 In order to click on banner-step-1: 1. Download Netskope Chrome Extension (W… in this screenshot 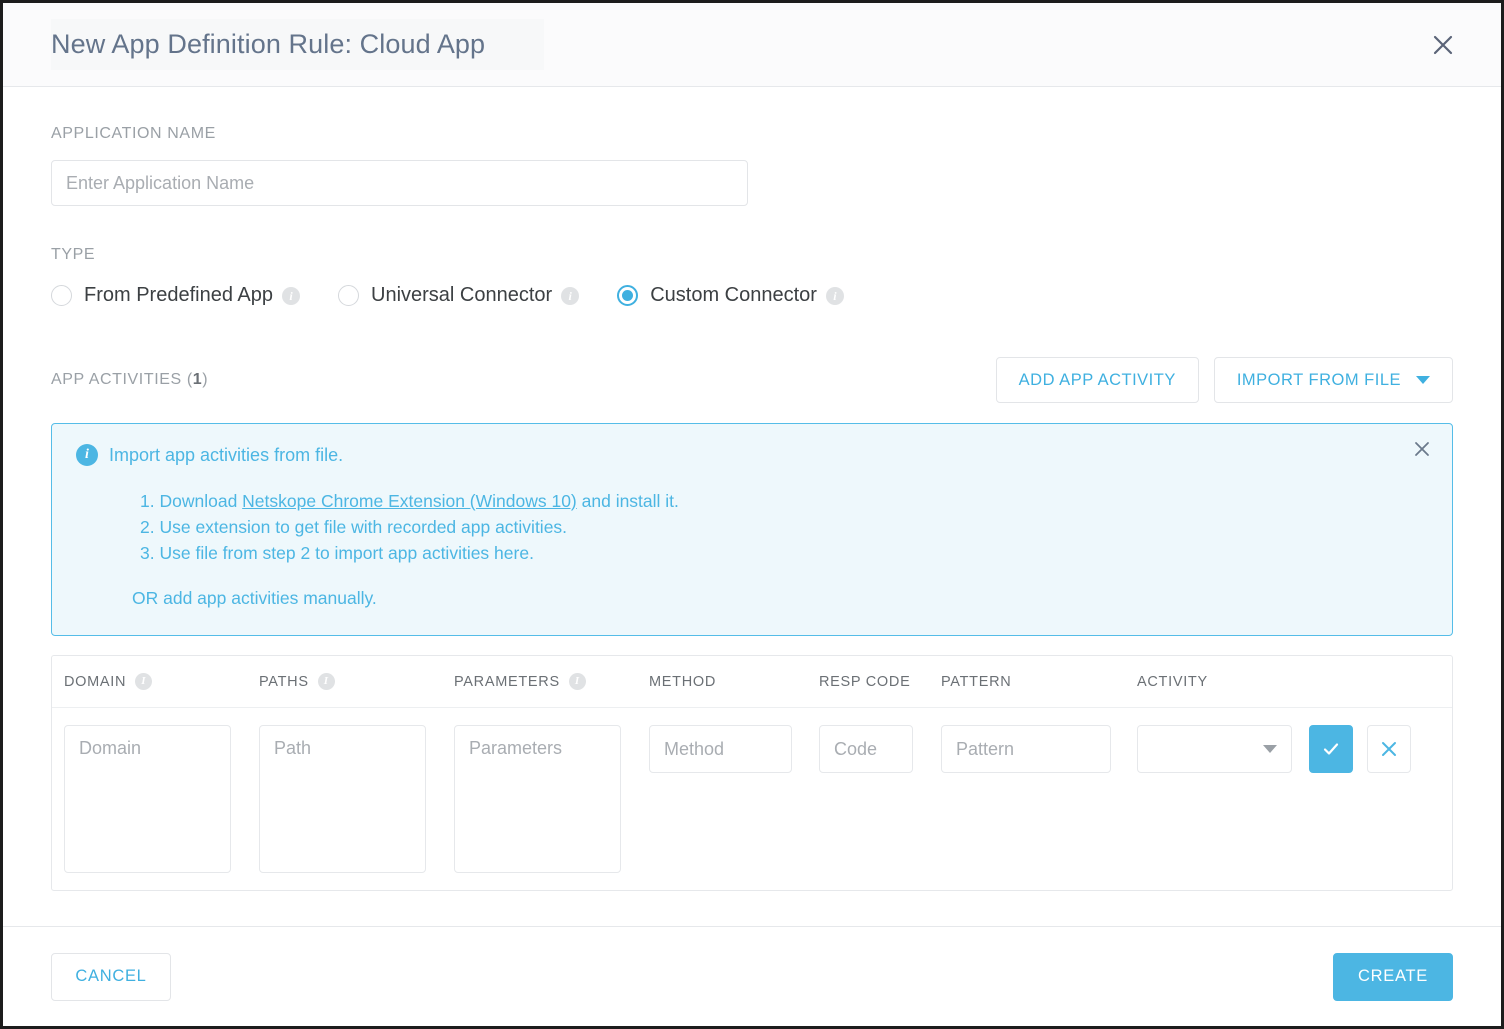, I will do `click(784, 501)`.